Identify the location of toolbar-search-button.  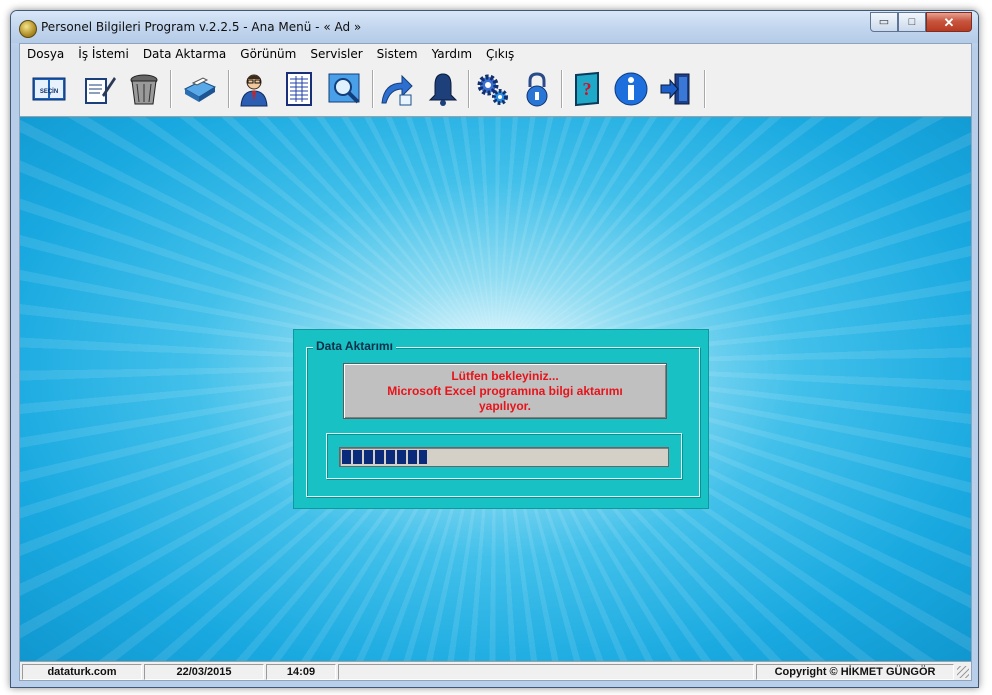
(345, 89).